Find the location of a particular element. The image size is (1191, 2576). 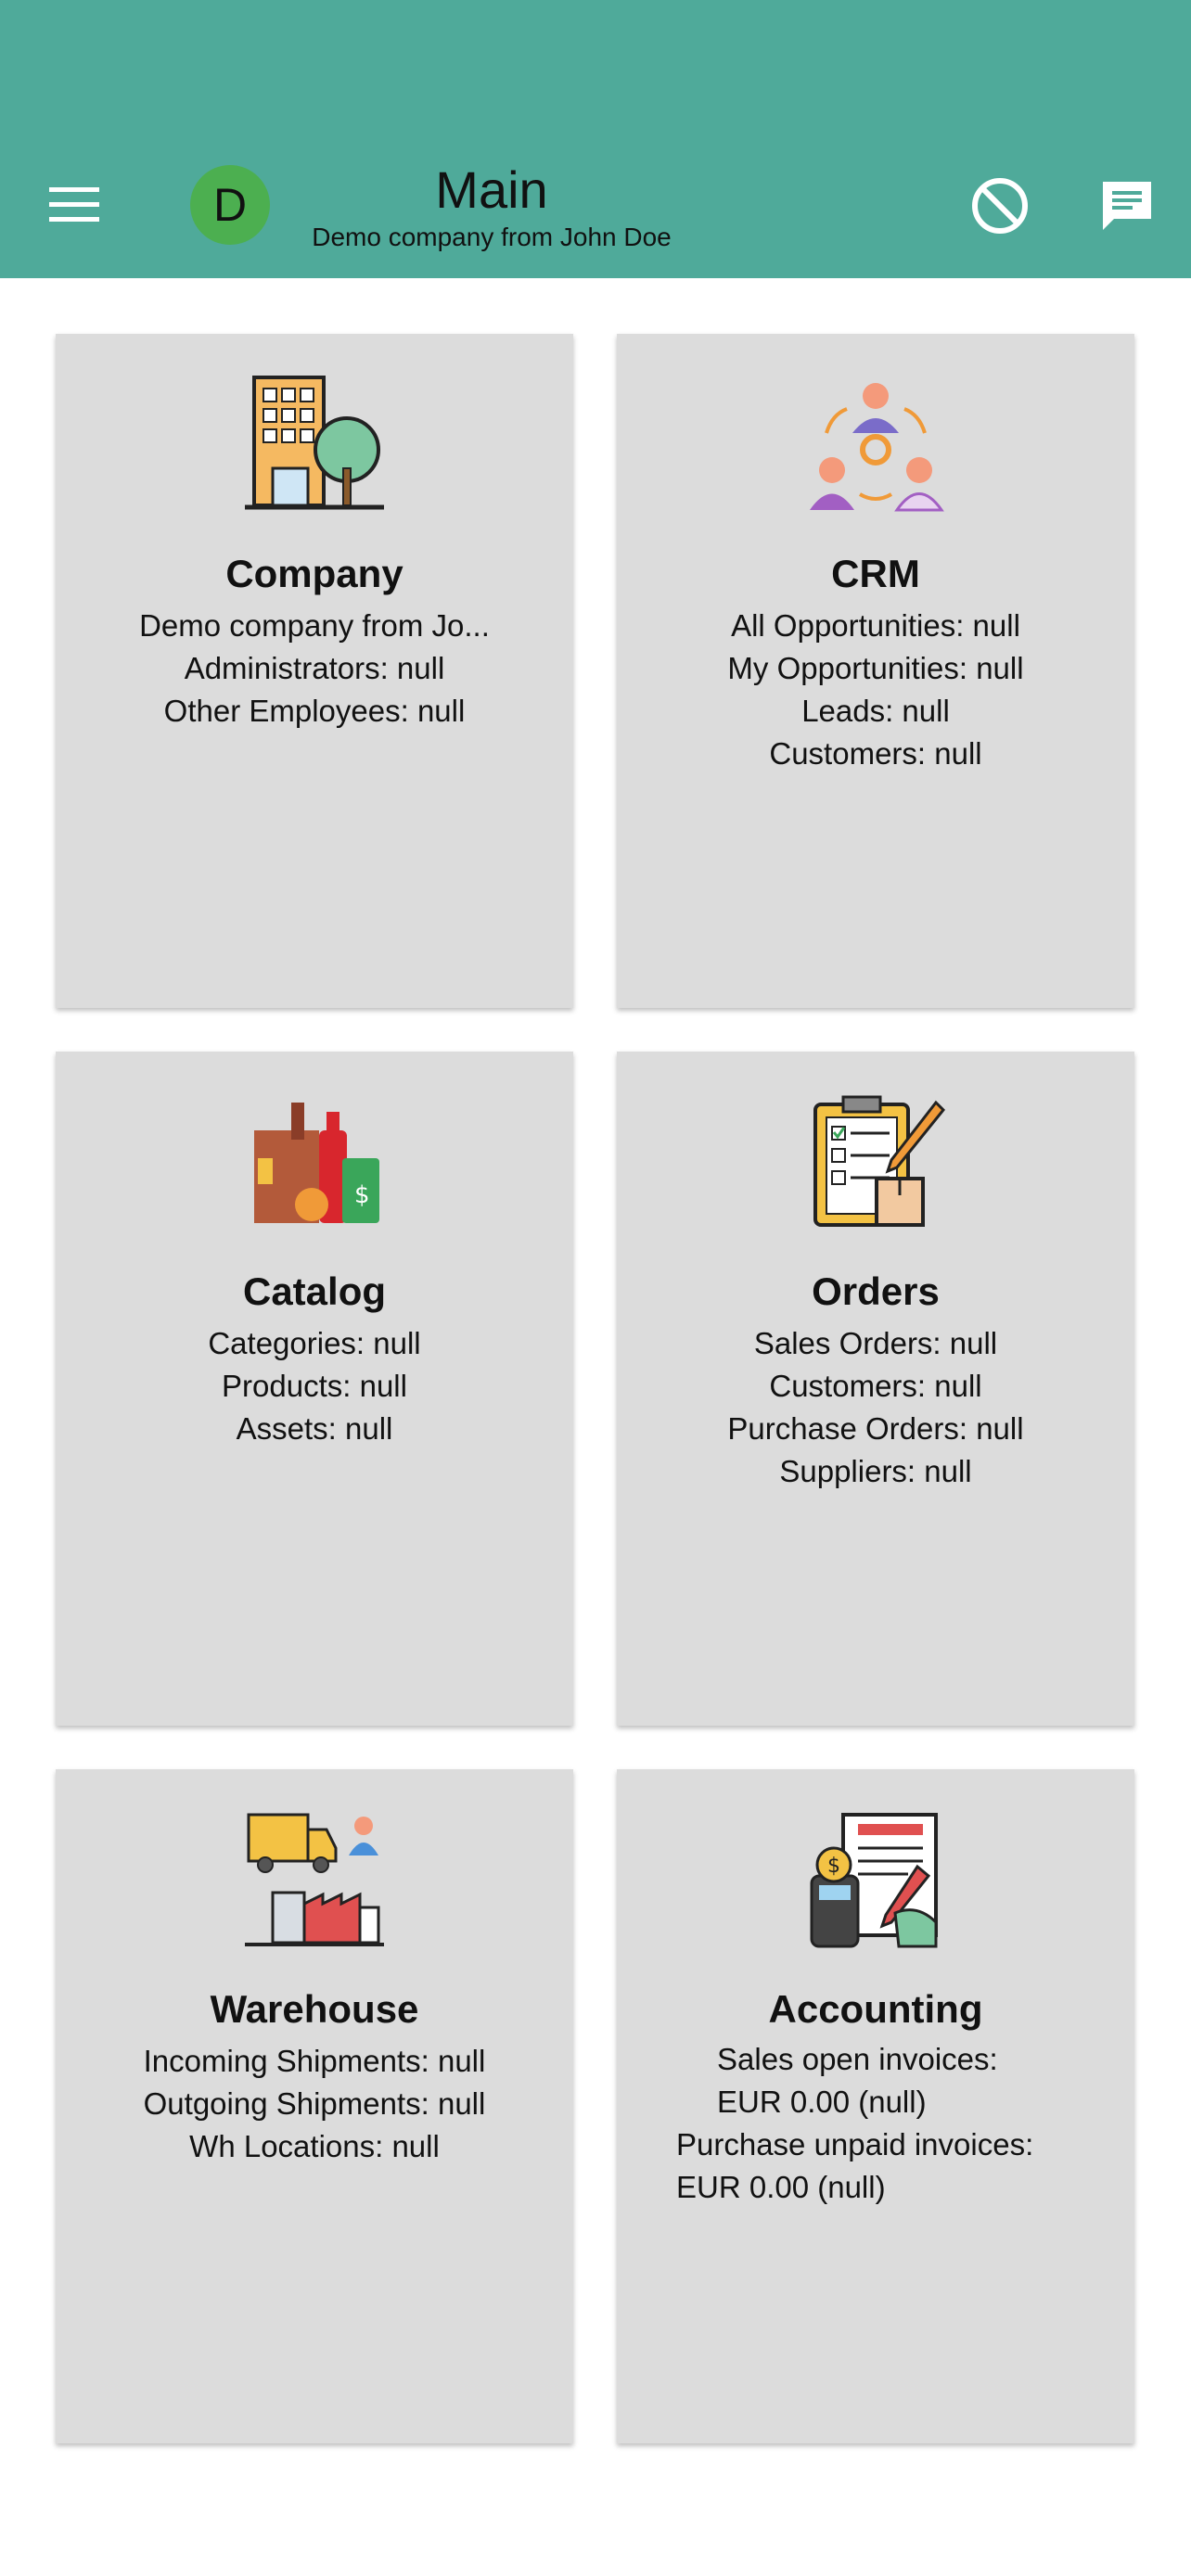

card-line: Assets: null is located at coordinates (314, 1428).